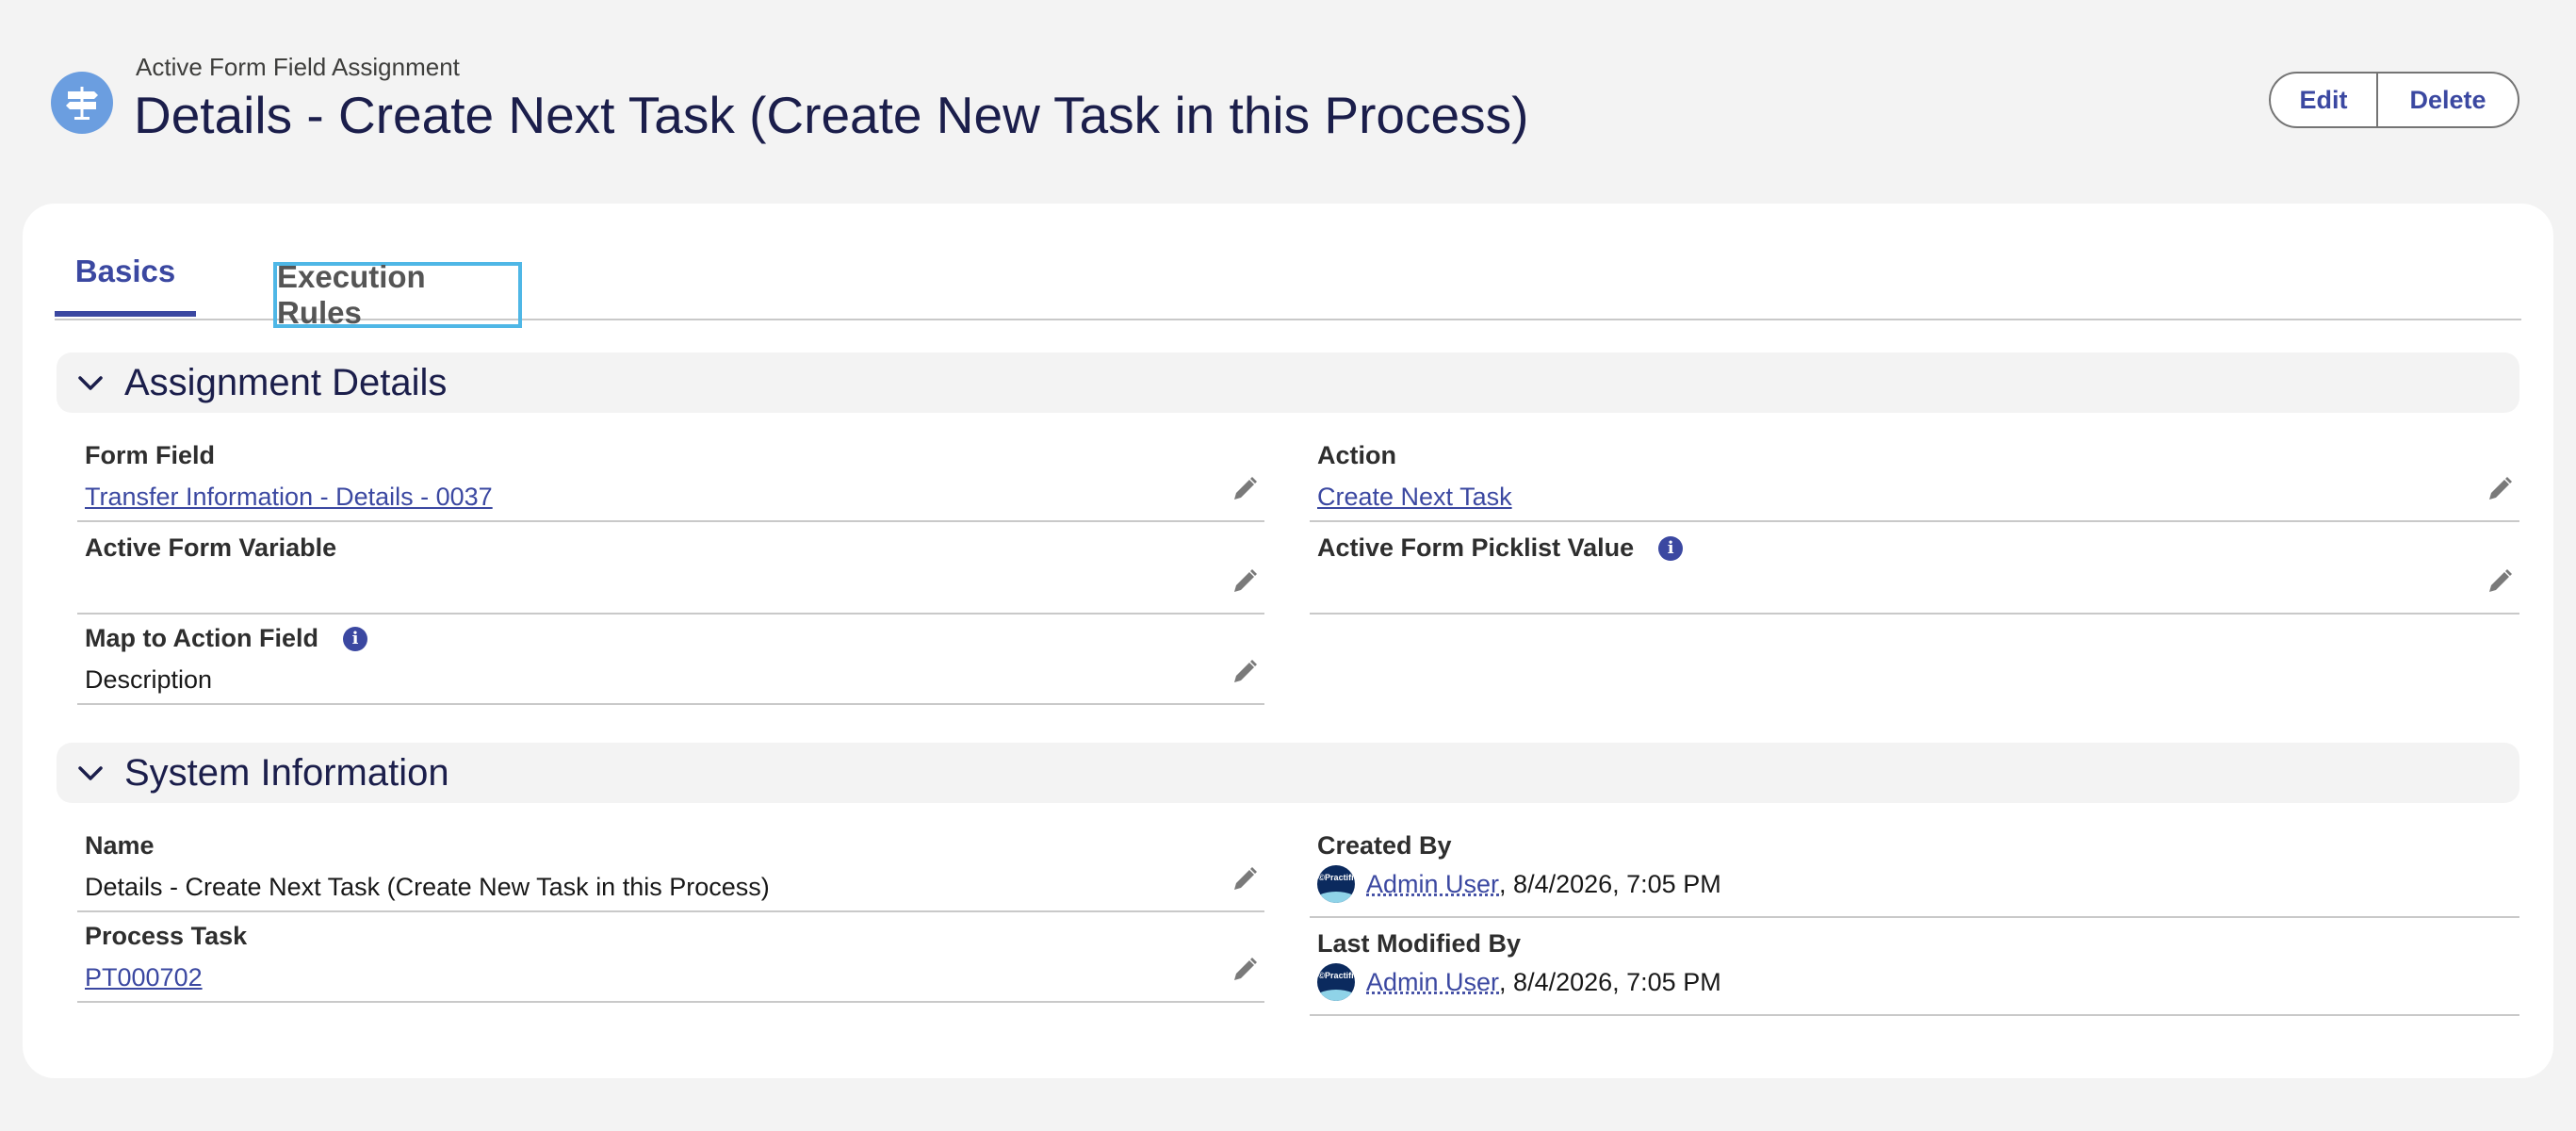  I want to click on field-value: Description, so click(149, 680).